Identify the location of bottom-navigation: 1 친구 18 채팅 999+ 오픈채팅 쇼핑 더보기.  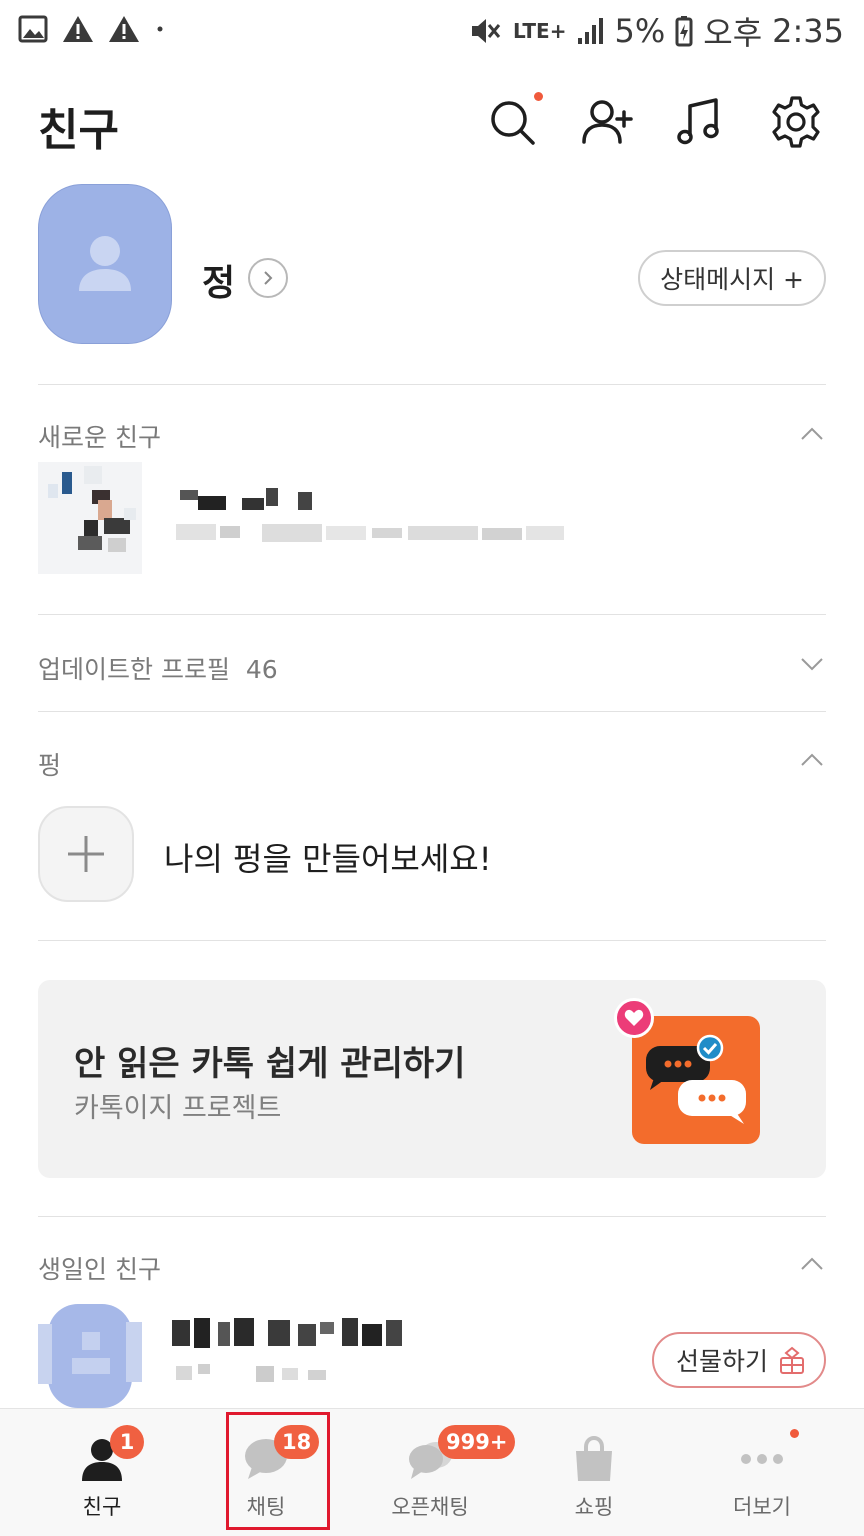
(432, 1472).